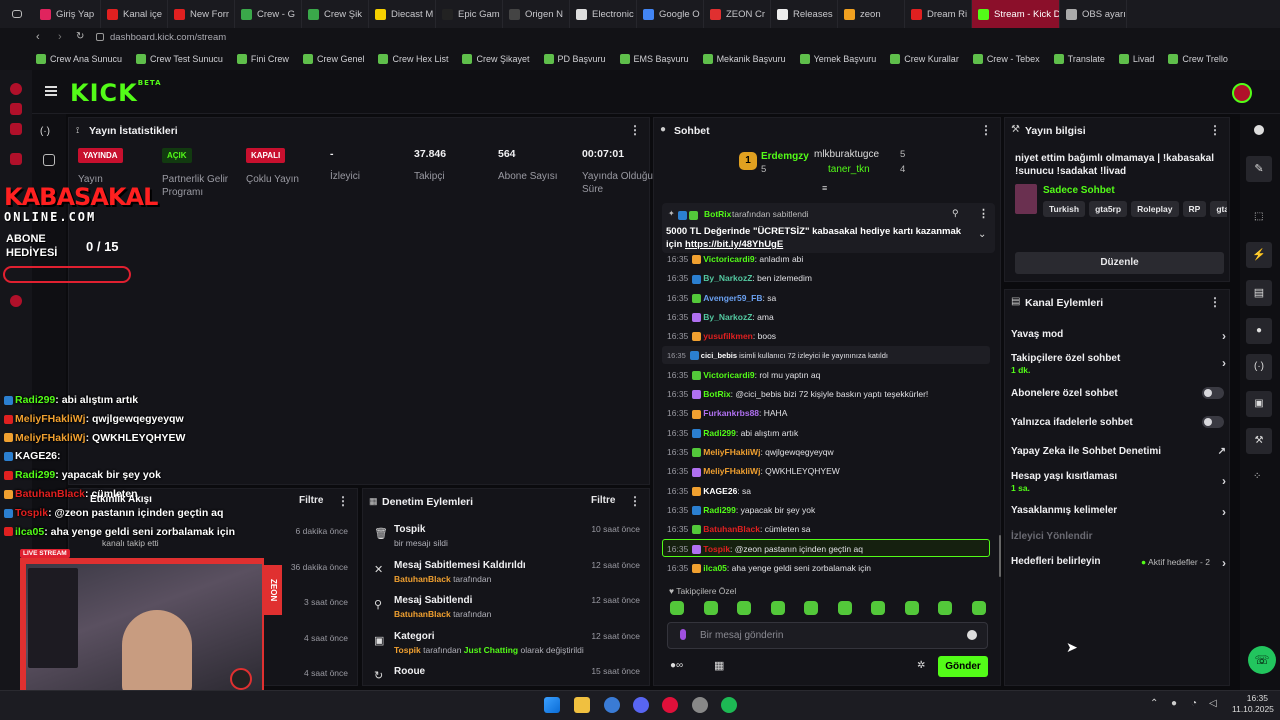 This screenshot has width=1280, height=720. I want to click on tag: Turkish, so click(1064, 209).